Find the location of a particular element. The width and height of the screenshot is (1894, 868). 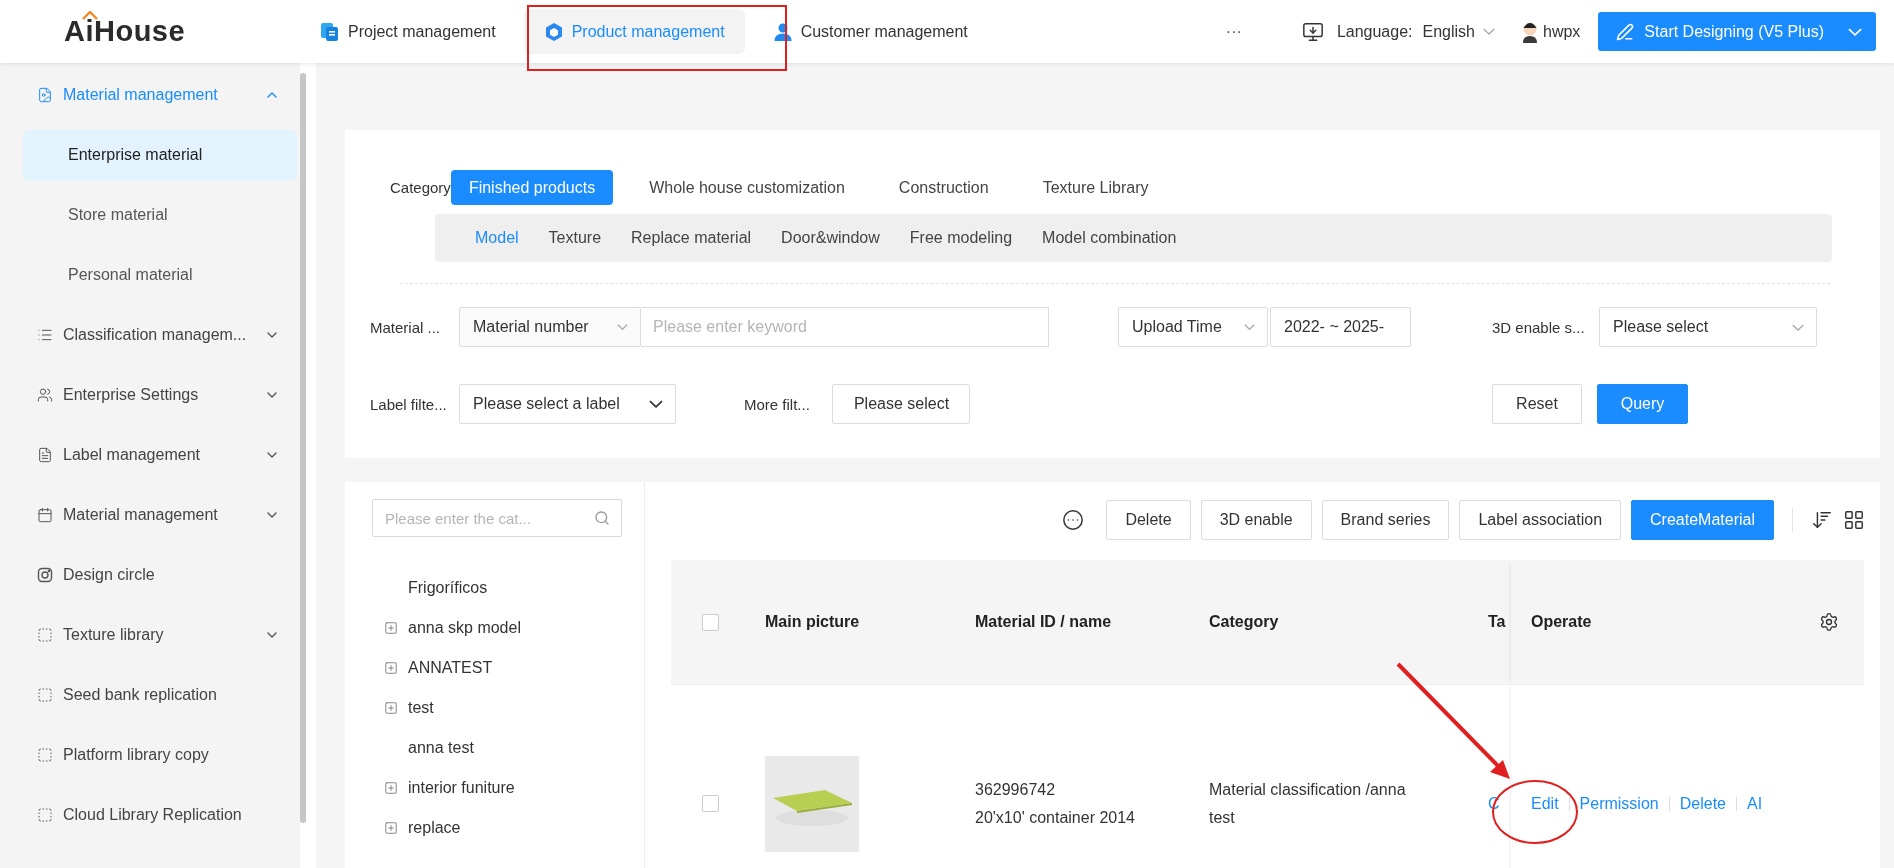

sidebar-item: Material management is located at coordinates (150, 515).